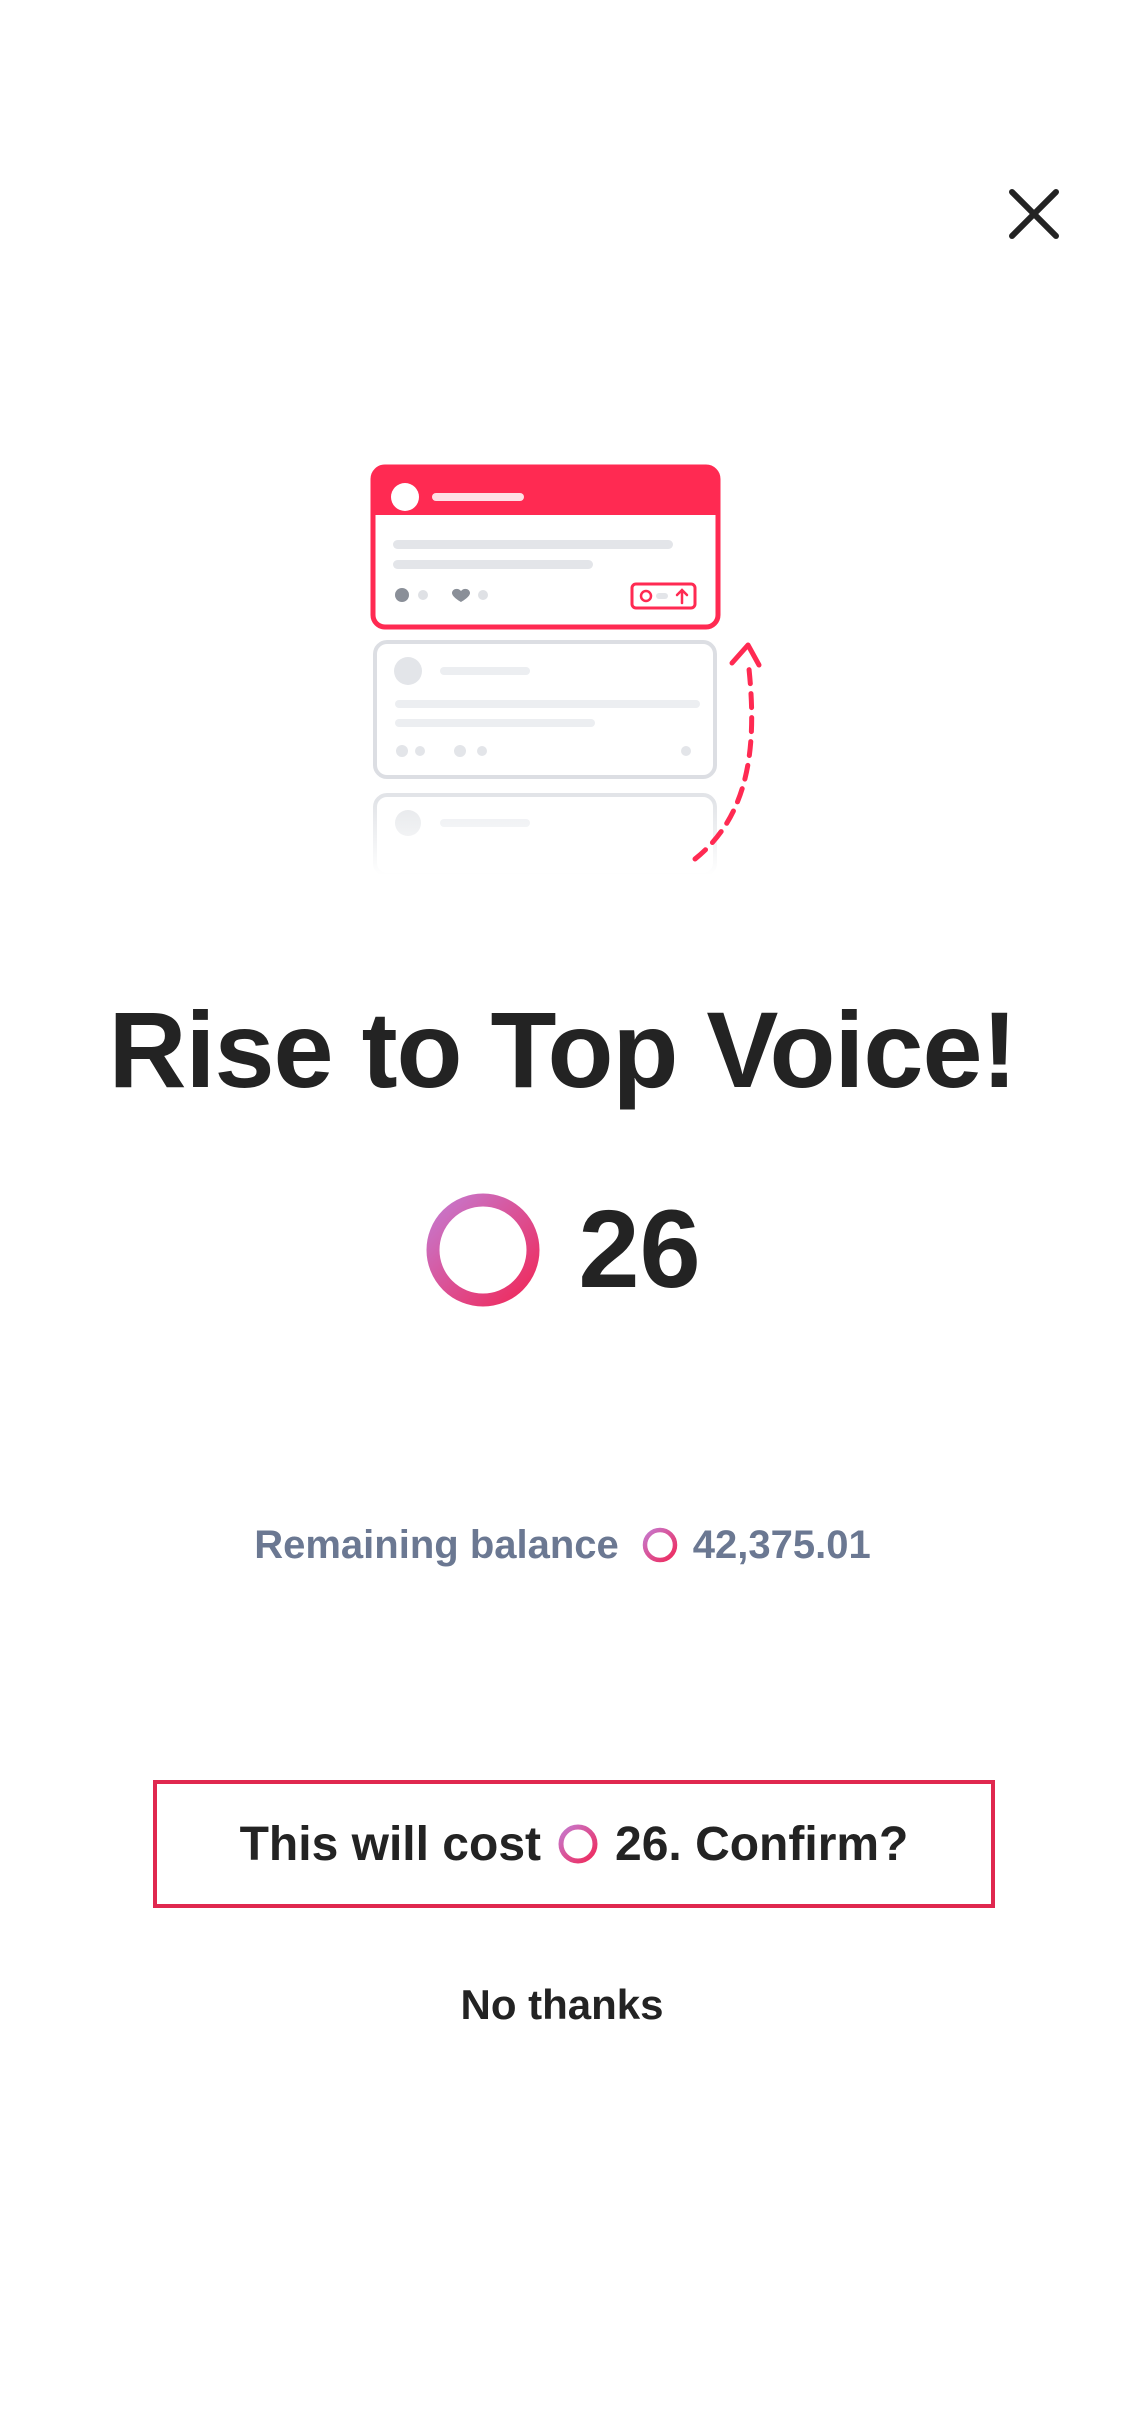 The image size is (1125, 2436). I want to click on price-display: 26, so click(562, 1250).